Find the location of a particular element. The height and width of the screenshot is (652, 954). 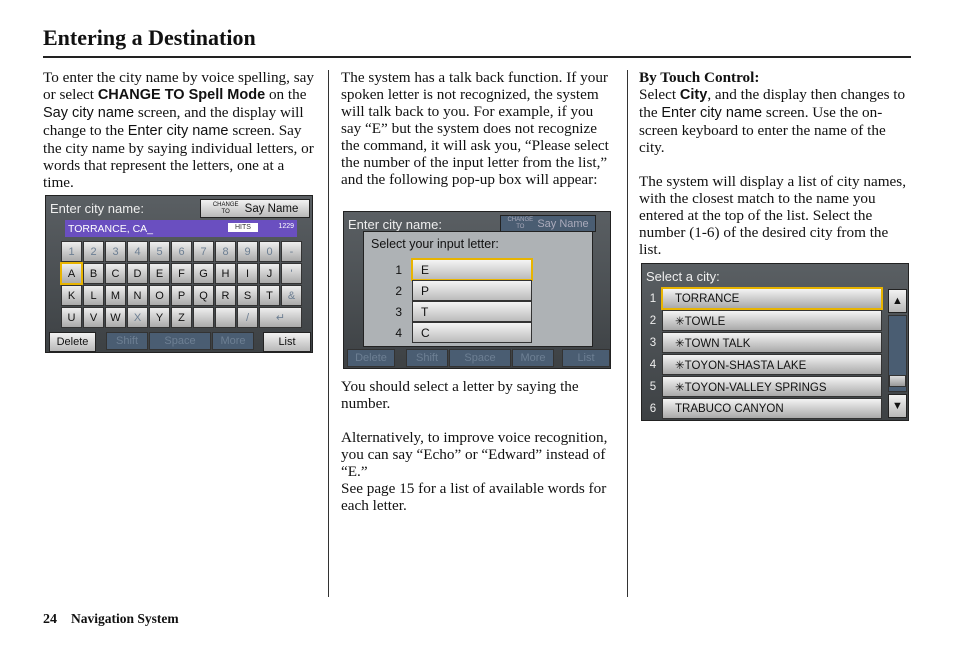

key-L: L is located at coordinates (93, 295).